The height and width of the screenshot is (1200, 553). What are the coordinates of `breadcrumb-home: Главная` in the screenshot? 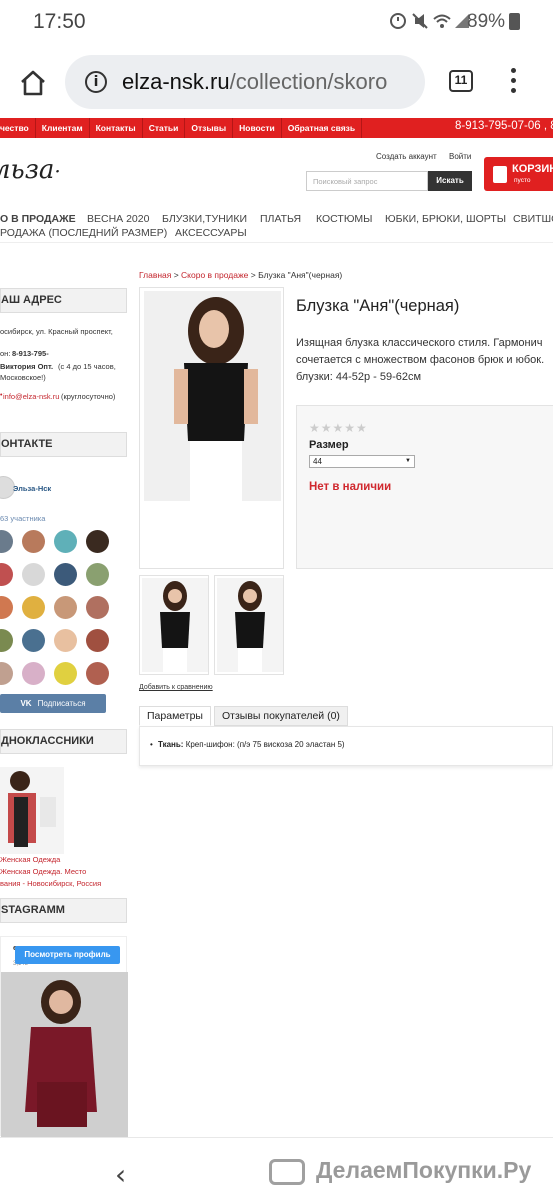 It's located at (155, 275).